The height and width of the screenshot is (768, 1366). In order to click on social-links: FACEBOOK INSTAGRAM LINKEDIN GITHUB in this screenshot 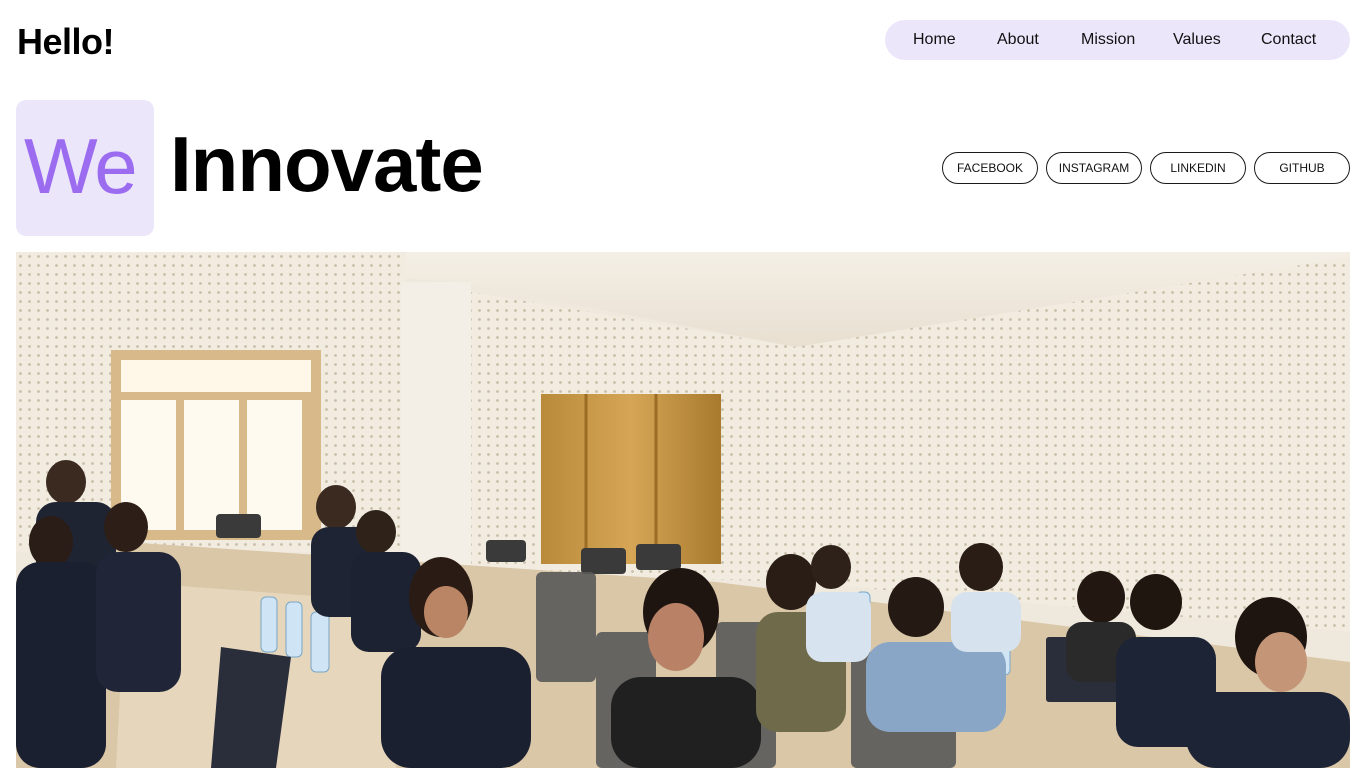, I will do `click(1146, 168)`.